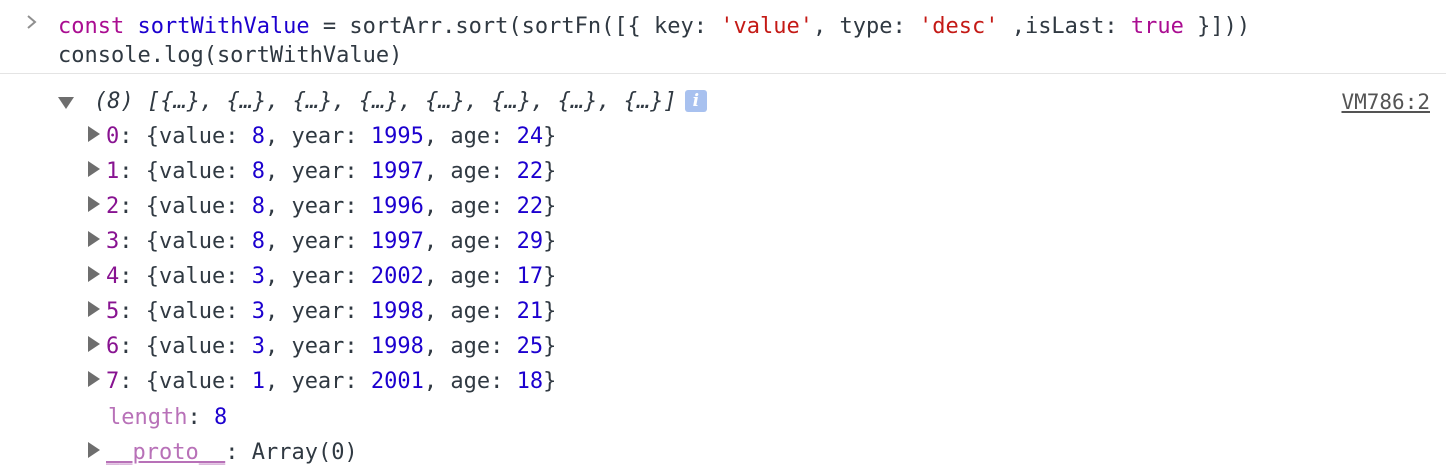 This screenshot has width=1446, height=476. Describe the element at coordinates (530, 346) in the screenshot. I see `entry-age: 25` at that location.